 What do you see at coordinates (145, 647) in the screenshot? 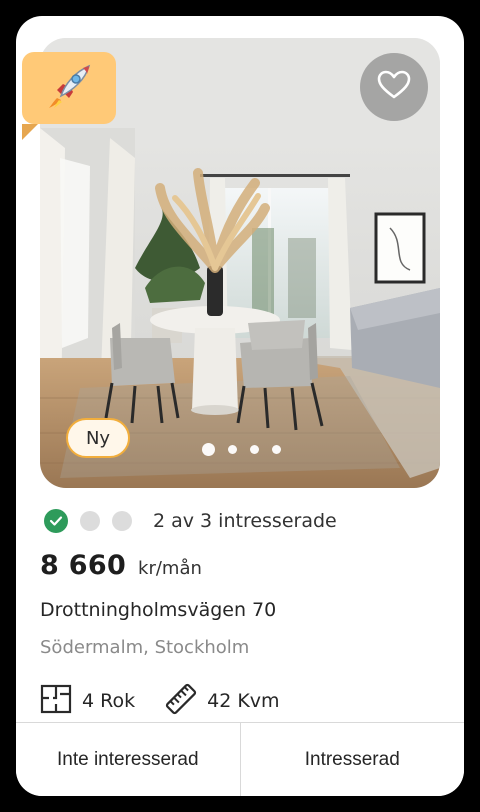
I see `listing-area: Södermalm, Stockholm` at bounding box center [145, 647].